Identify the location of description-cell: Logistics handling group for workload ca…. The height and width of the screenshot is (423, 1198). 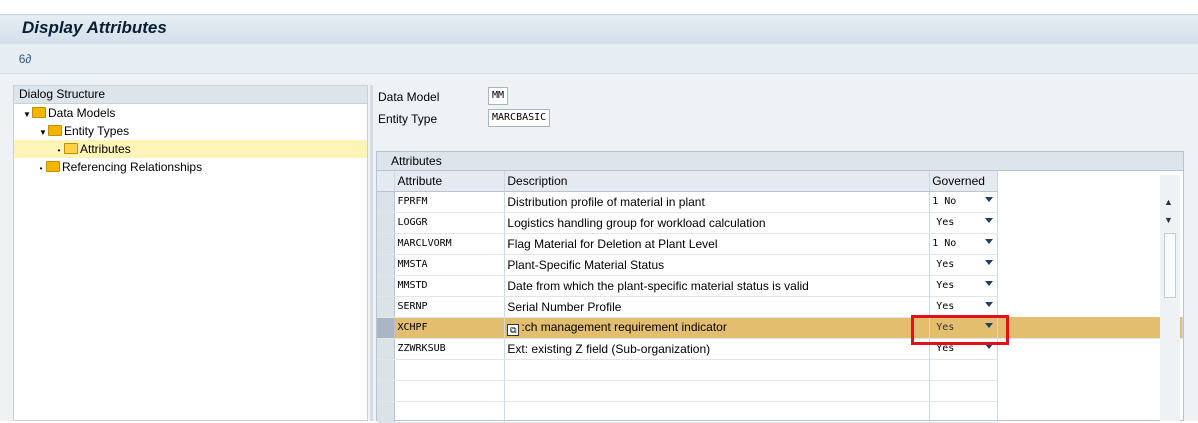
(717, 223).